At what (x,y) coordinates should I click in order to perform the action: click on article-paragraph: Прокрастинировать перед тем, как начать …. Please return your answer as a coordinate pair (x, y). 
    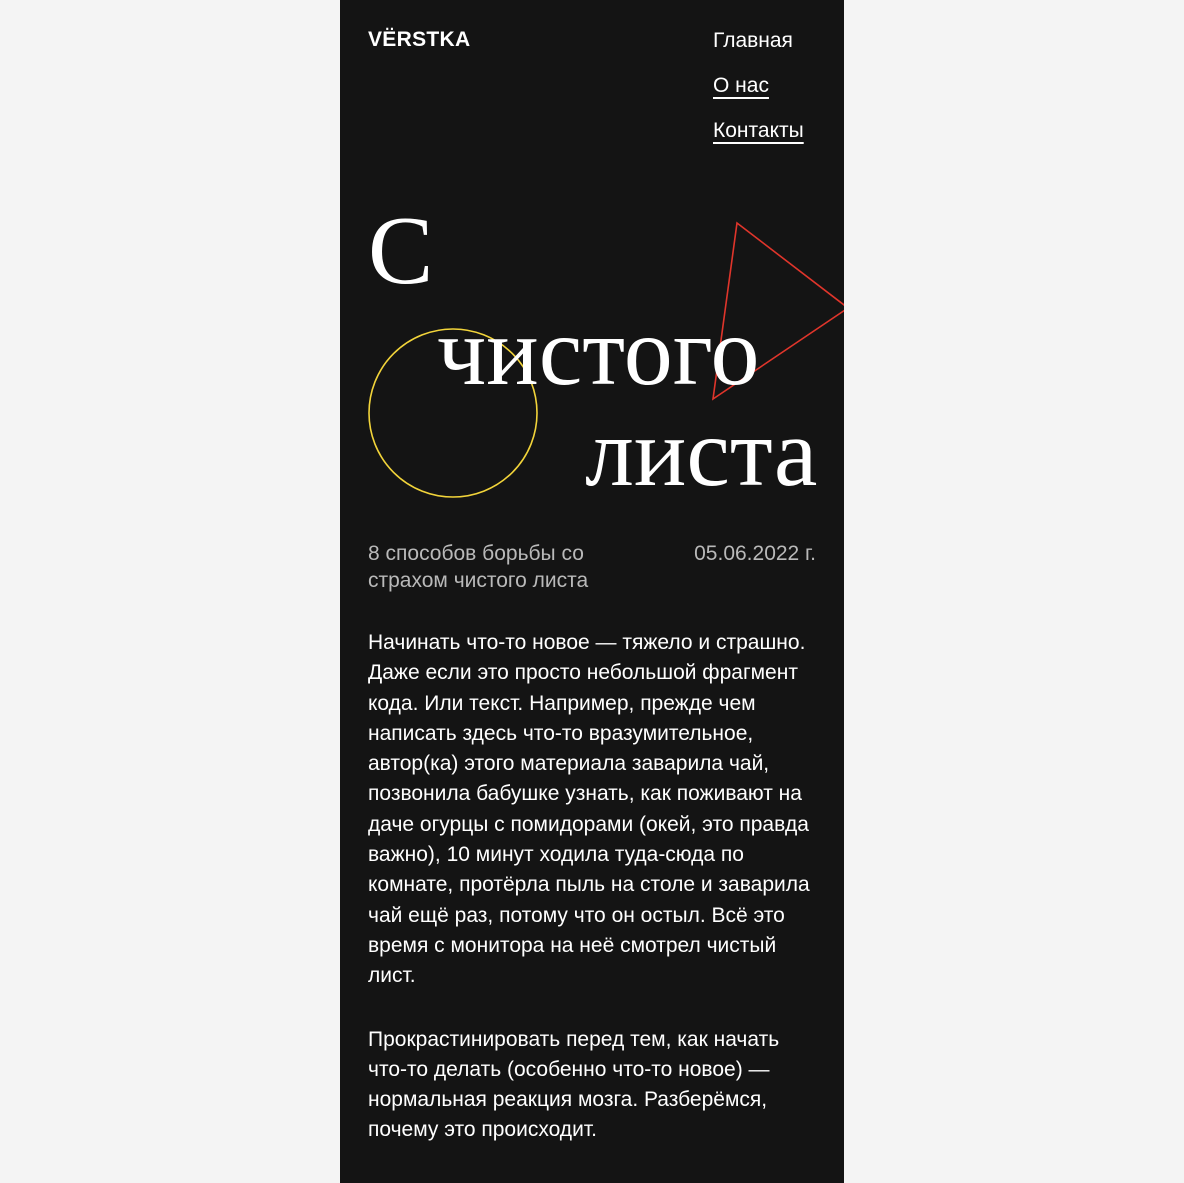
    Looking at the image, I should click on (574, 1084).